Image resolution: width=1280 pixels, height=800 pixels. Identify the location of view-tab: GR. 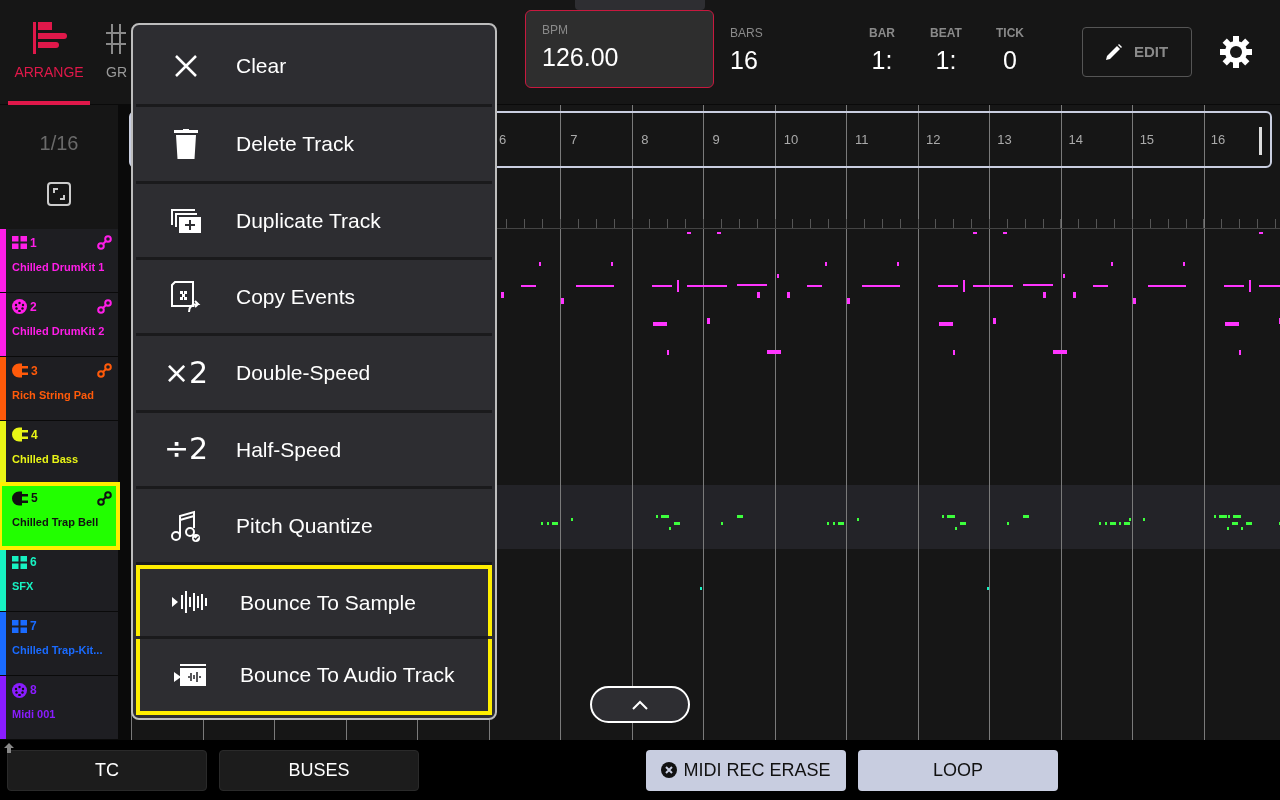
(117, 63).